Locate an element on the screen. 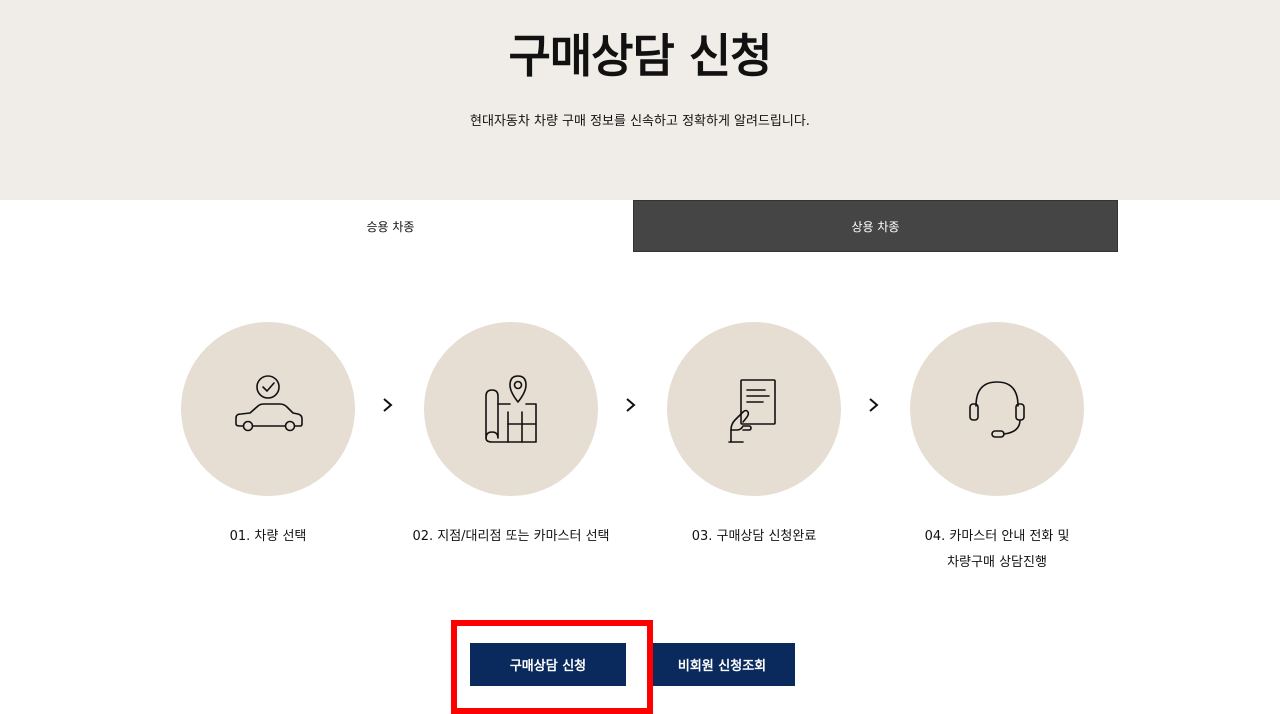 The image size is (1280, 714). step-3-label: 03. 구매상담 신청완료 is located at coordinates (754, 537).